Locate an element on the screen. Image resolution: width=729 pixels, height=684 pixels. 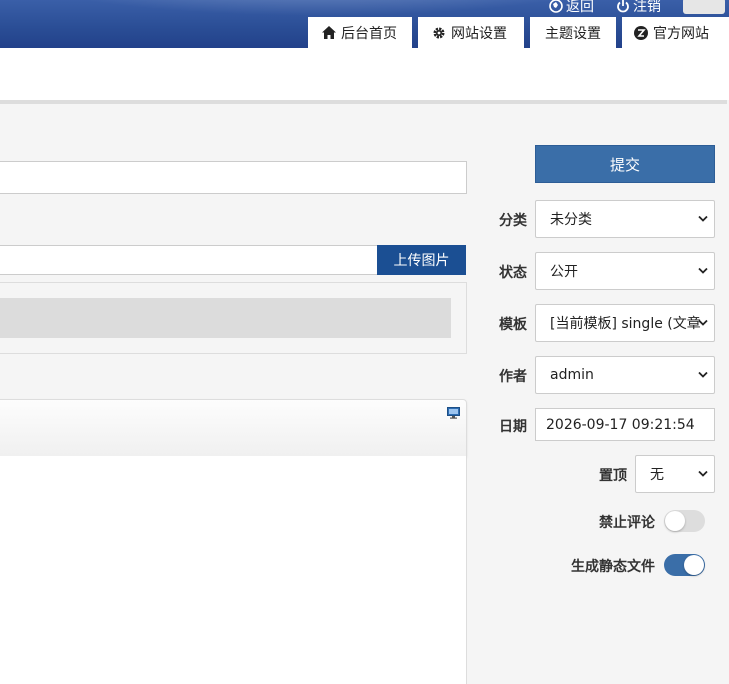
author-label: 作者 is located at coordinates (513, 377).